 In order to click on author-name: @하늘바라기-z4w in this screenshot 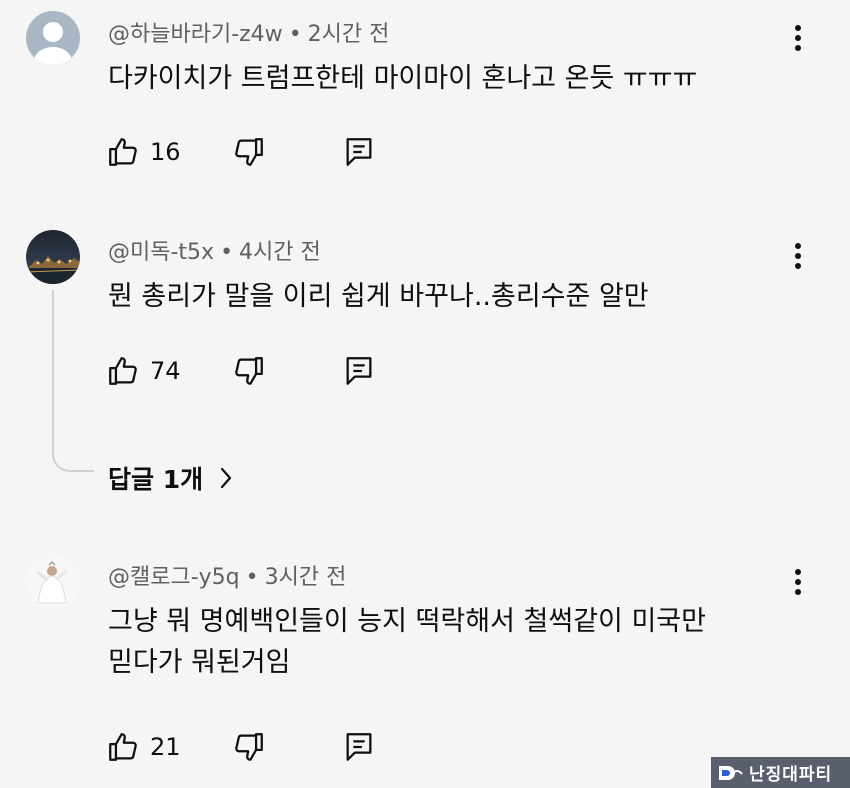, I will do `click(195, 34)`.